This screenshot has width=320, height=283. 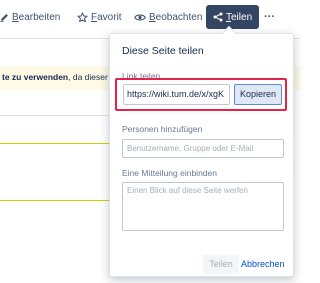 I want to click on notice-text: , da dieser, so click(x=88, y=77).